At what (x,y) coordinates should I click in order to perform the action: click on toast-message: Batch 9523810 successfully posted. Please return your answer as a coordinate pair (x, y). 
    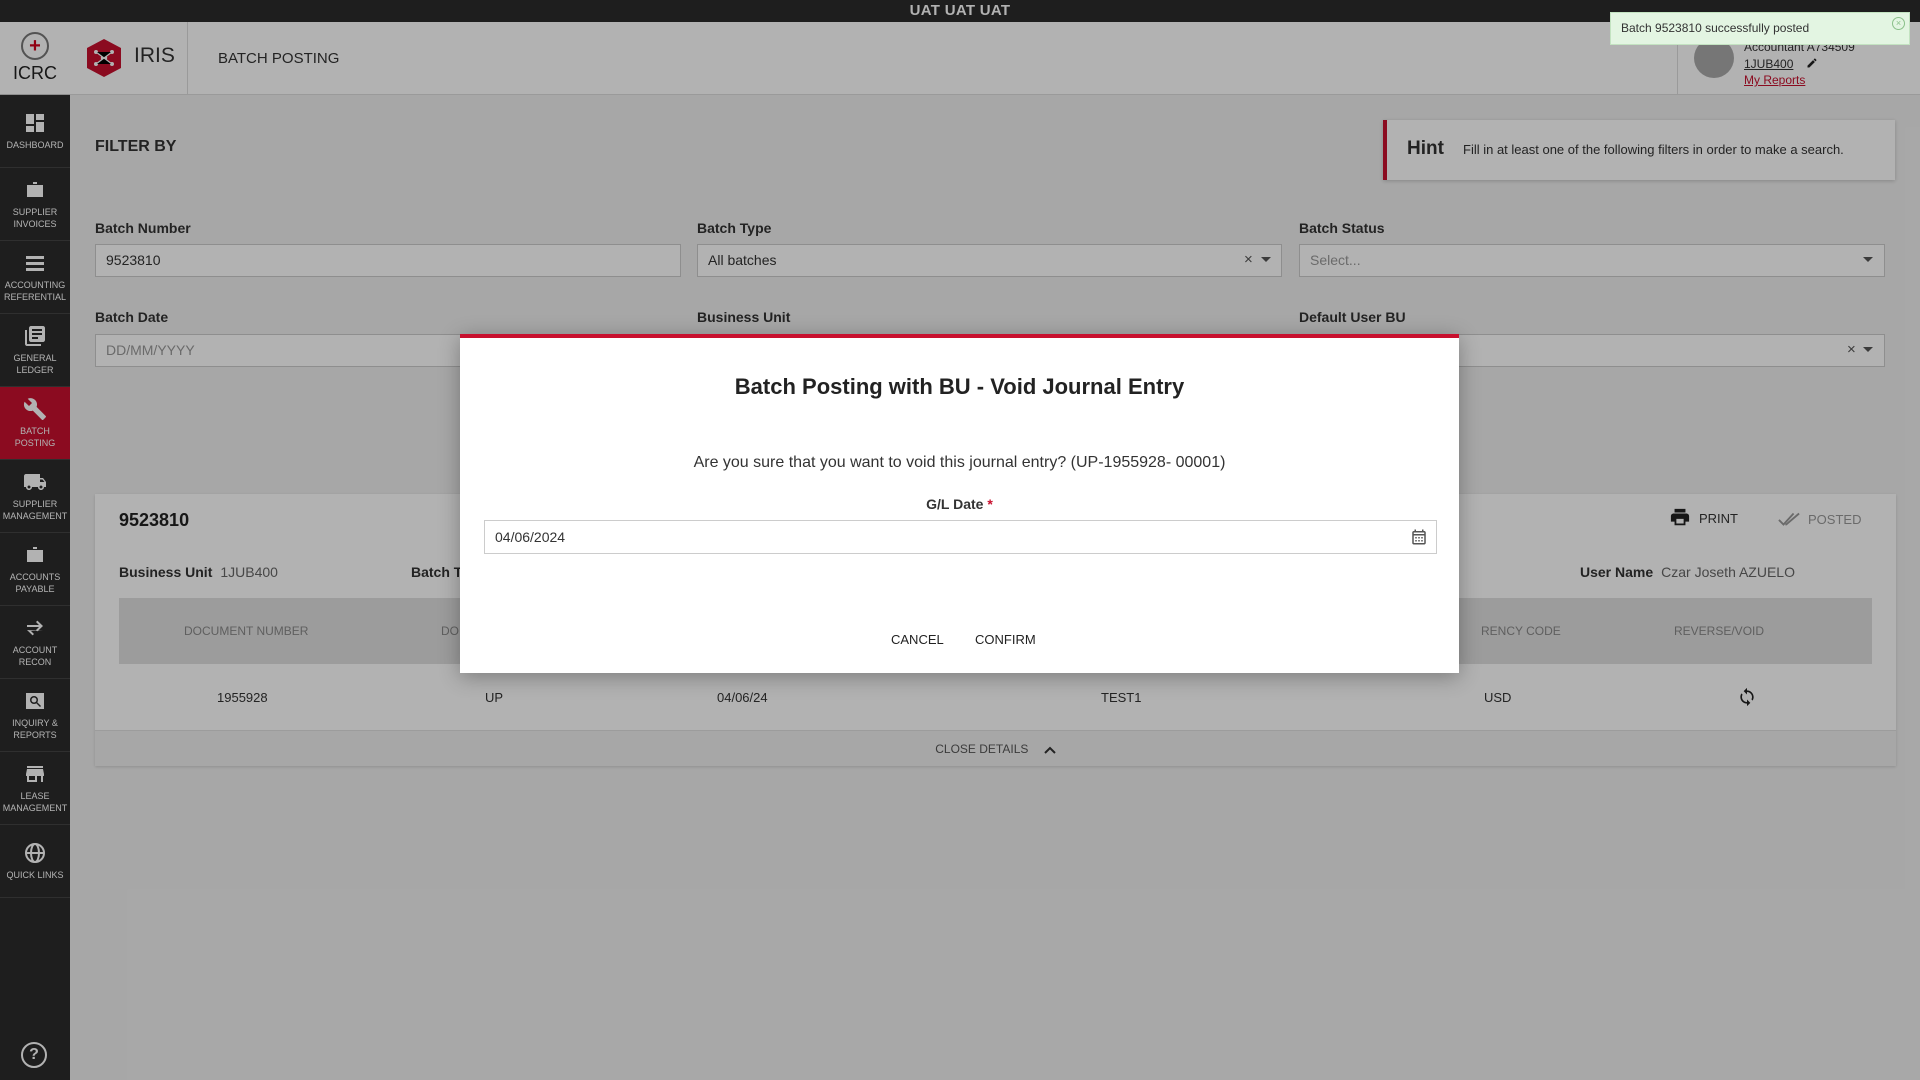
    Looking at the image, I should click on (1715, 28).